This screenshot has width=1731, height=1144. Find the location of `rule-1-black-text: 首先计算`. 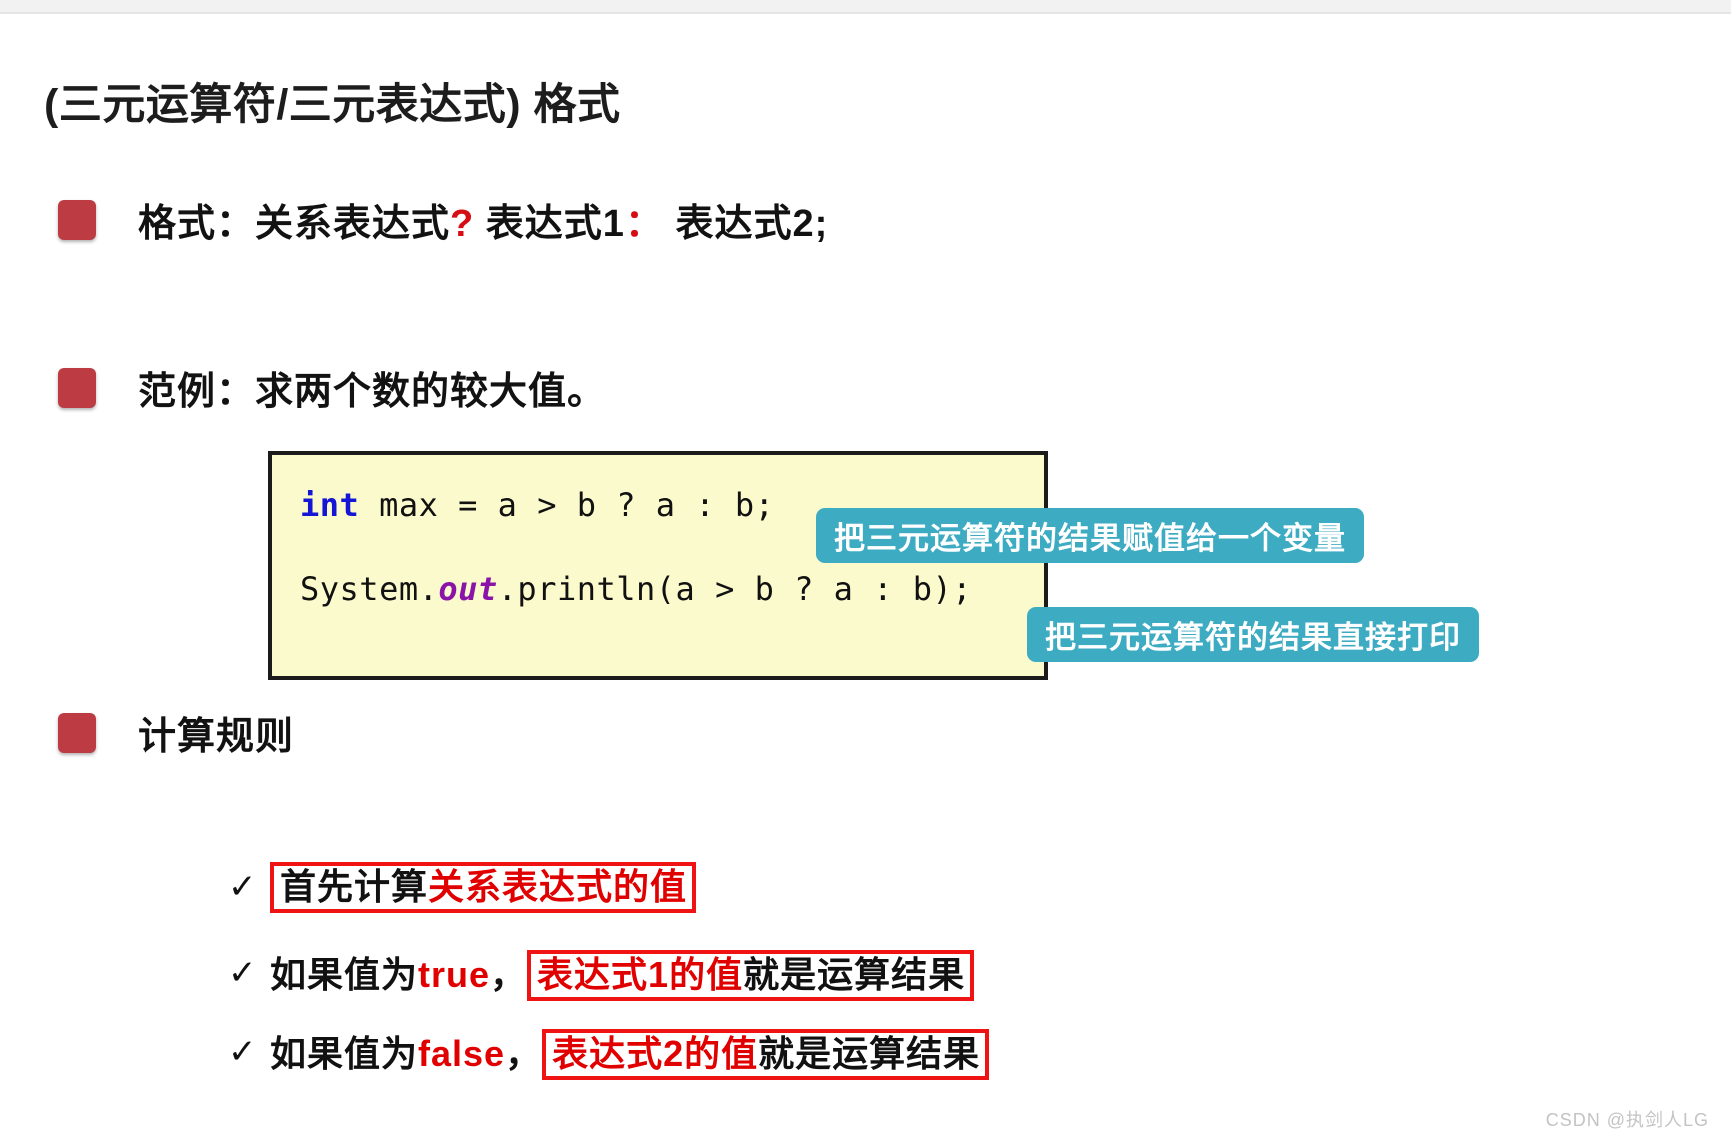

rule-1-black-text: 首先计算 is located at coordinates (354, 886).